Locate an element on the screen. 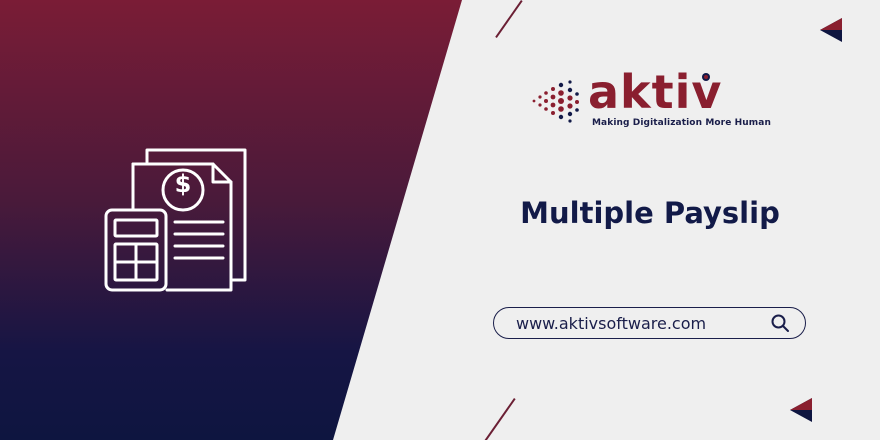 This screenshot has height=440, width=880. logo-accent-dot is located at coordinates (706, 77).